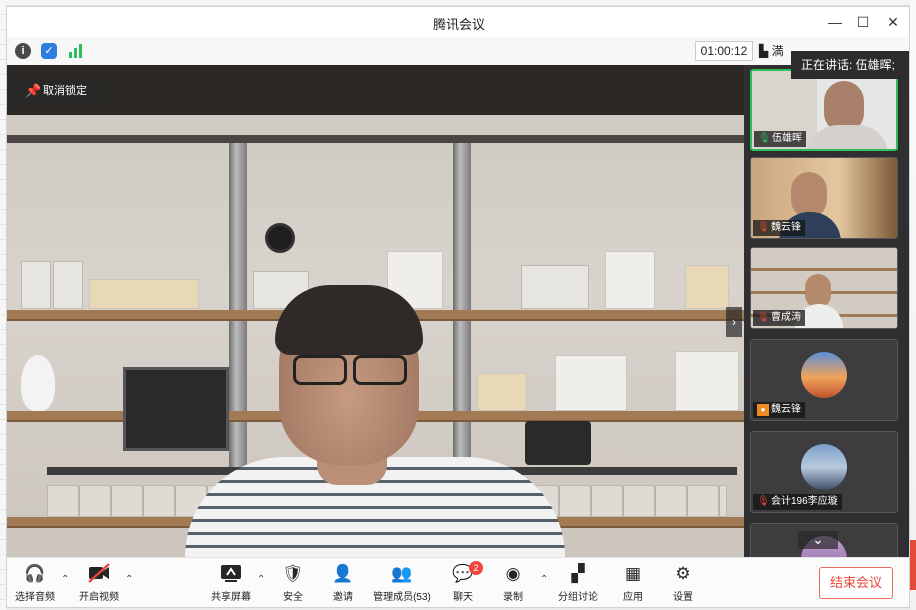 The image size is (916, 610). I want to click on clock-icon, so click(280, 238).